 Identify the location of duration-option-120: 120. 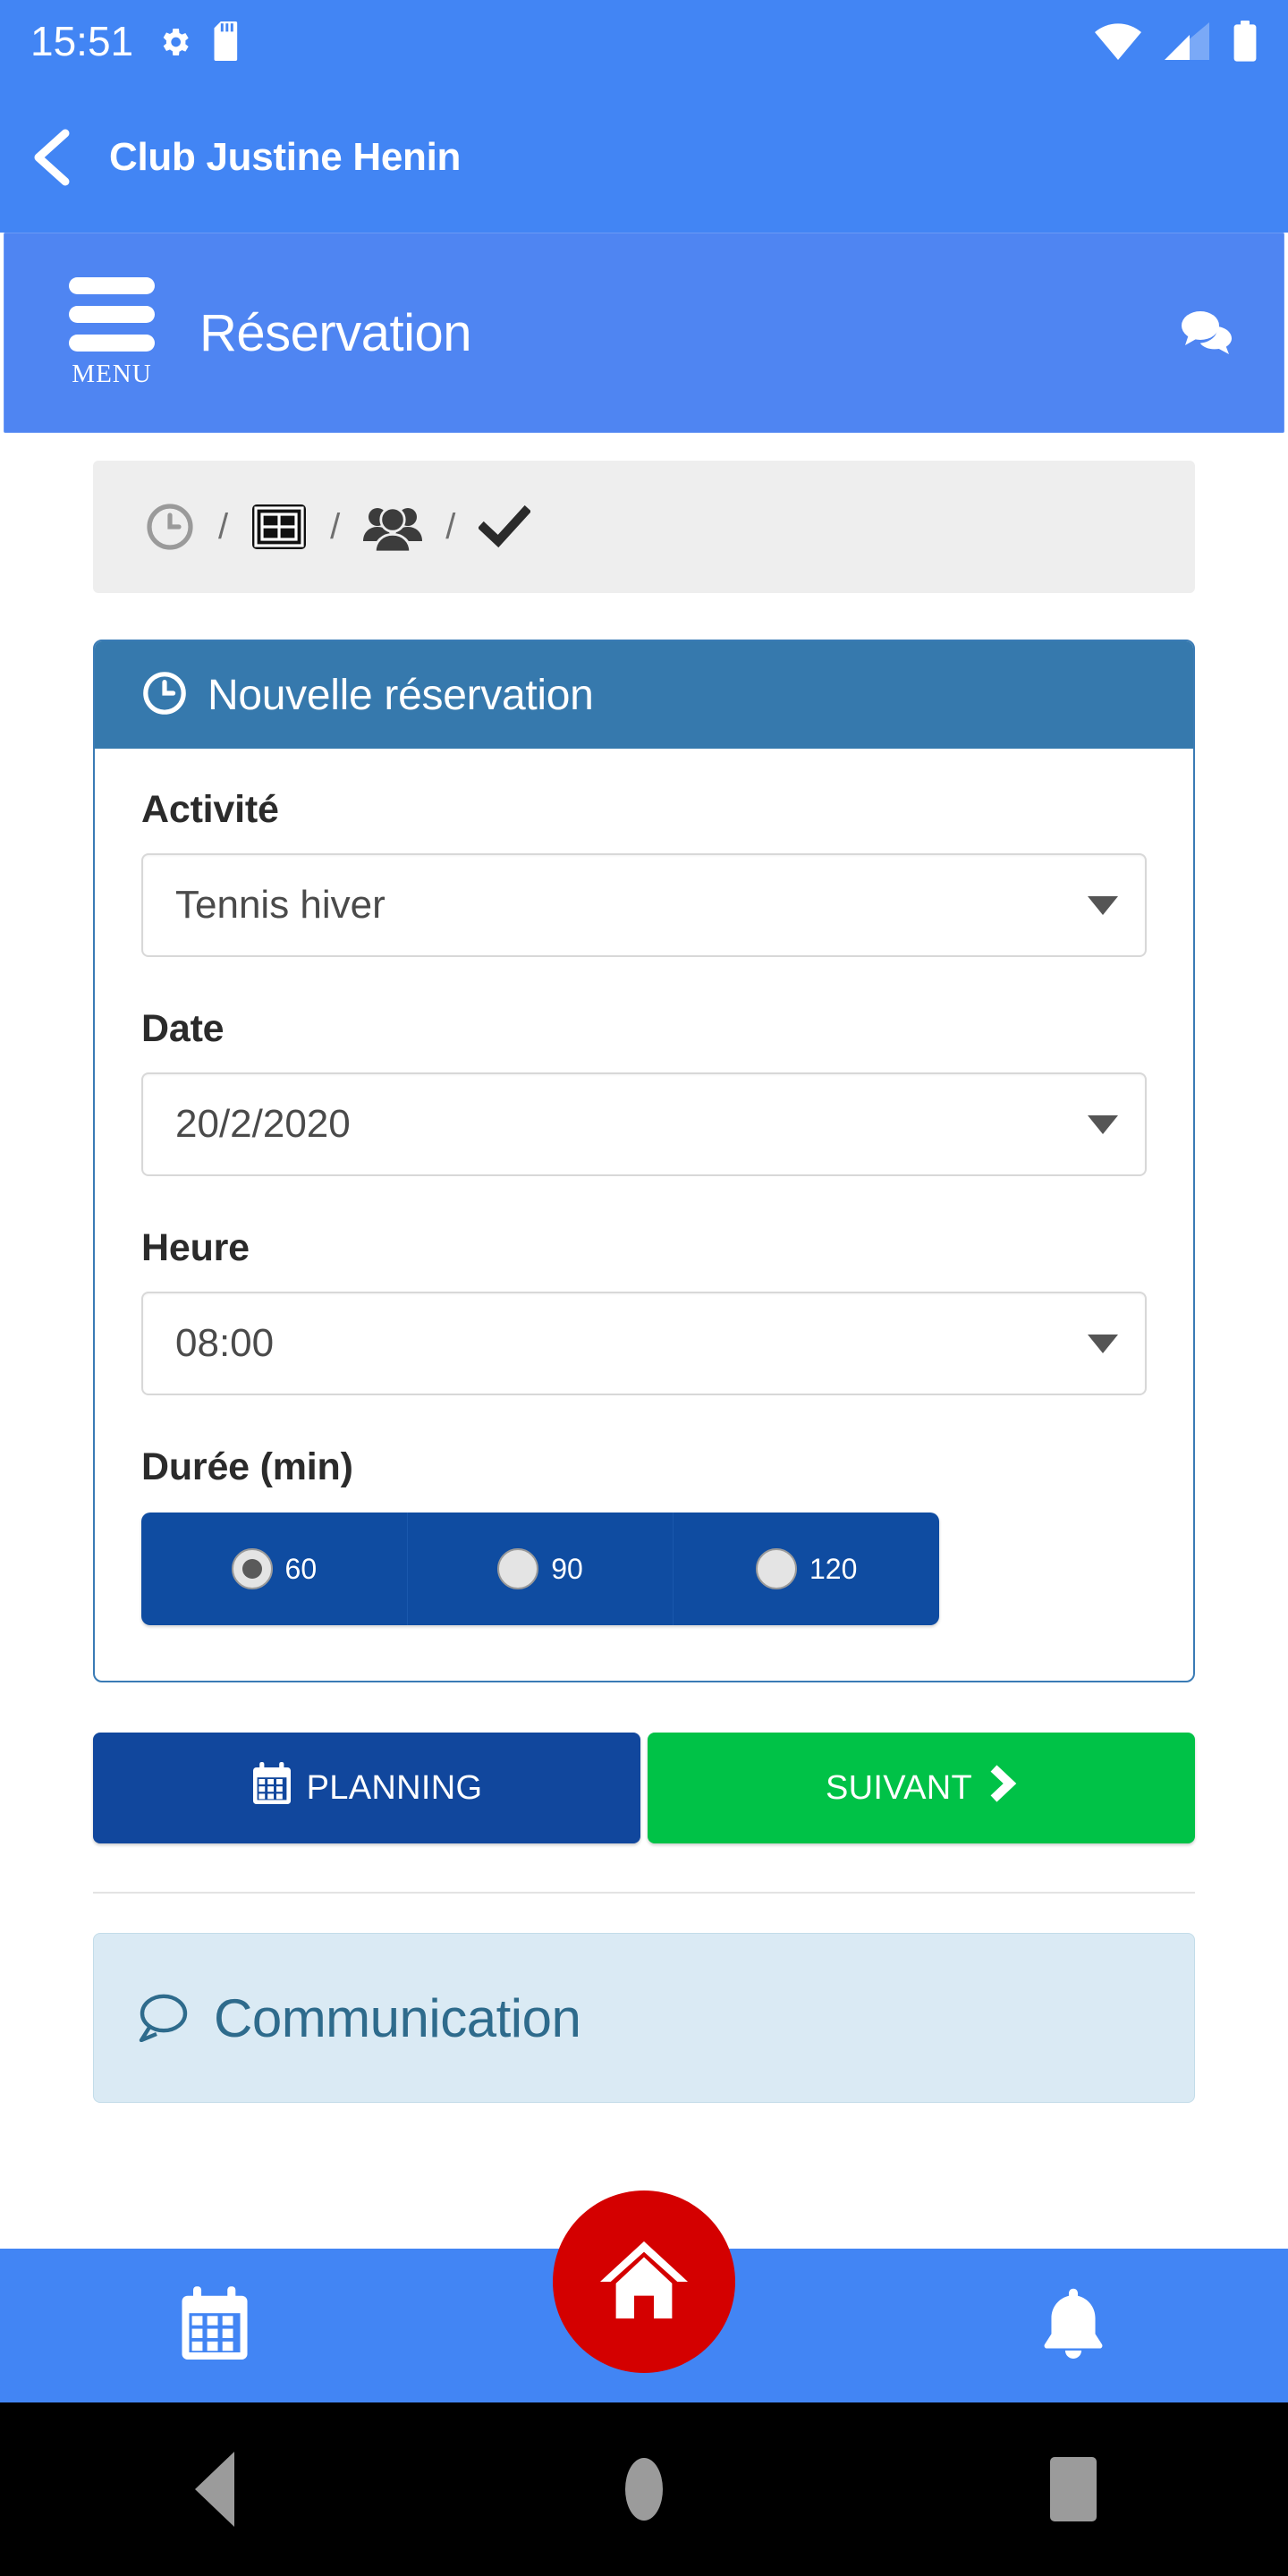
(806, 1569).